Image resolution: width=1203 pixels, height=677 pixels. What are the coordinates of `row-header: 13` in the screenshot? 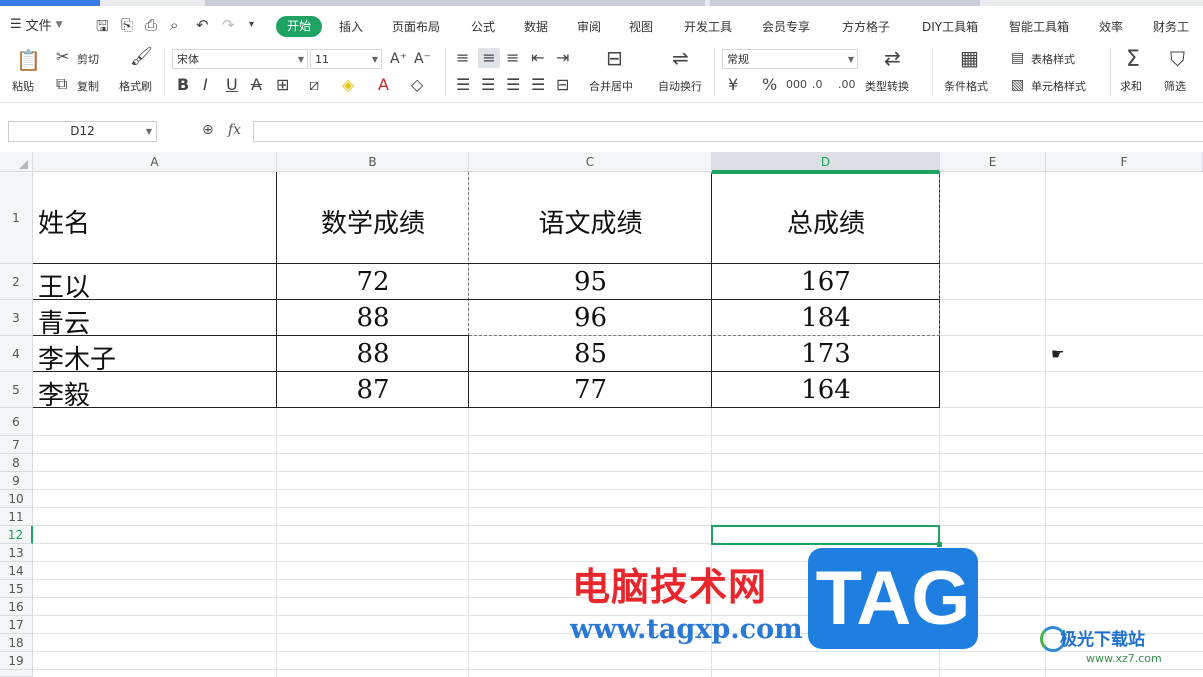 It's located at (16, 553).